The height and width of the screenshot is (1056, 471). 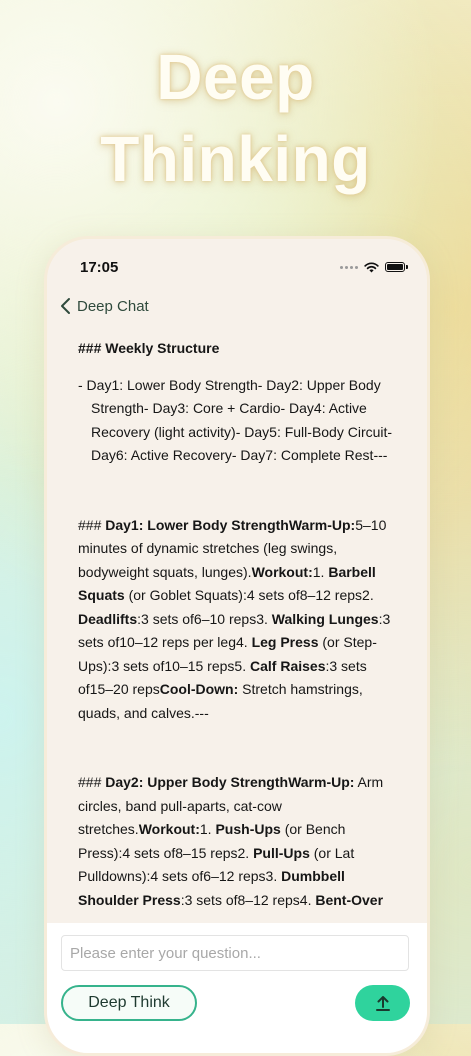 I want to click on wifi-icon, so click(x=371, y=266).